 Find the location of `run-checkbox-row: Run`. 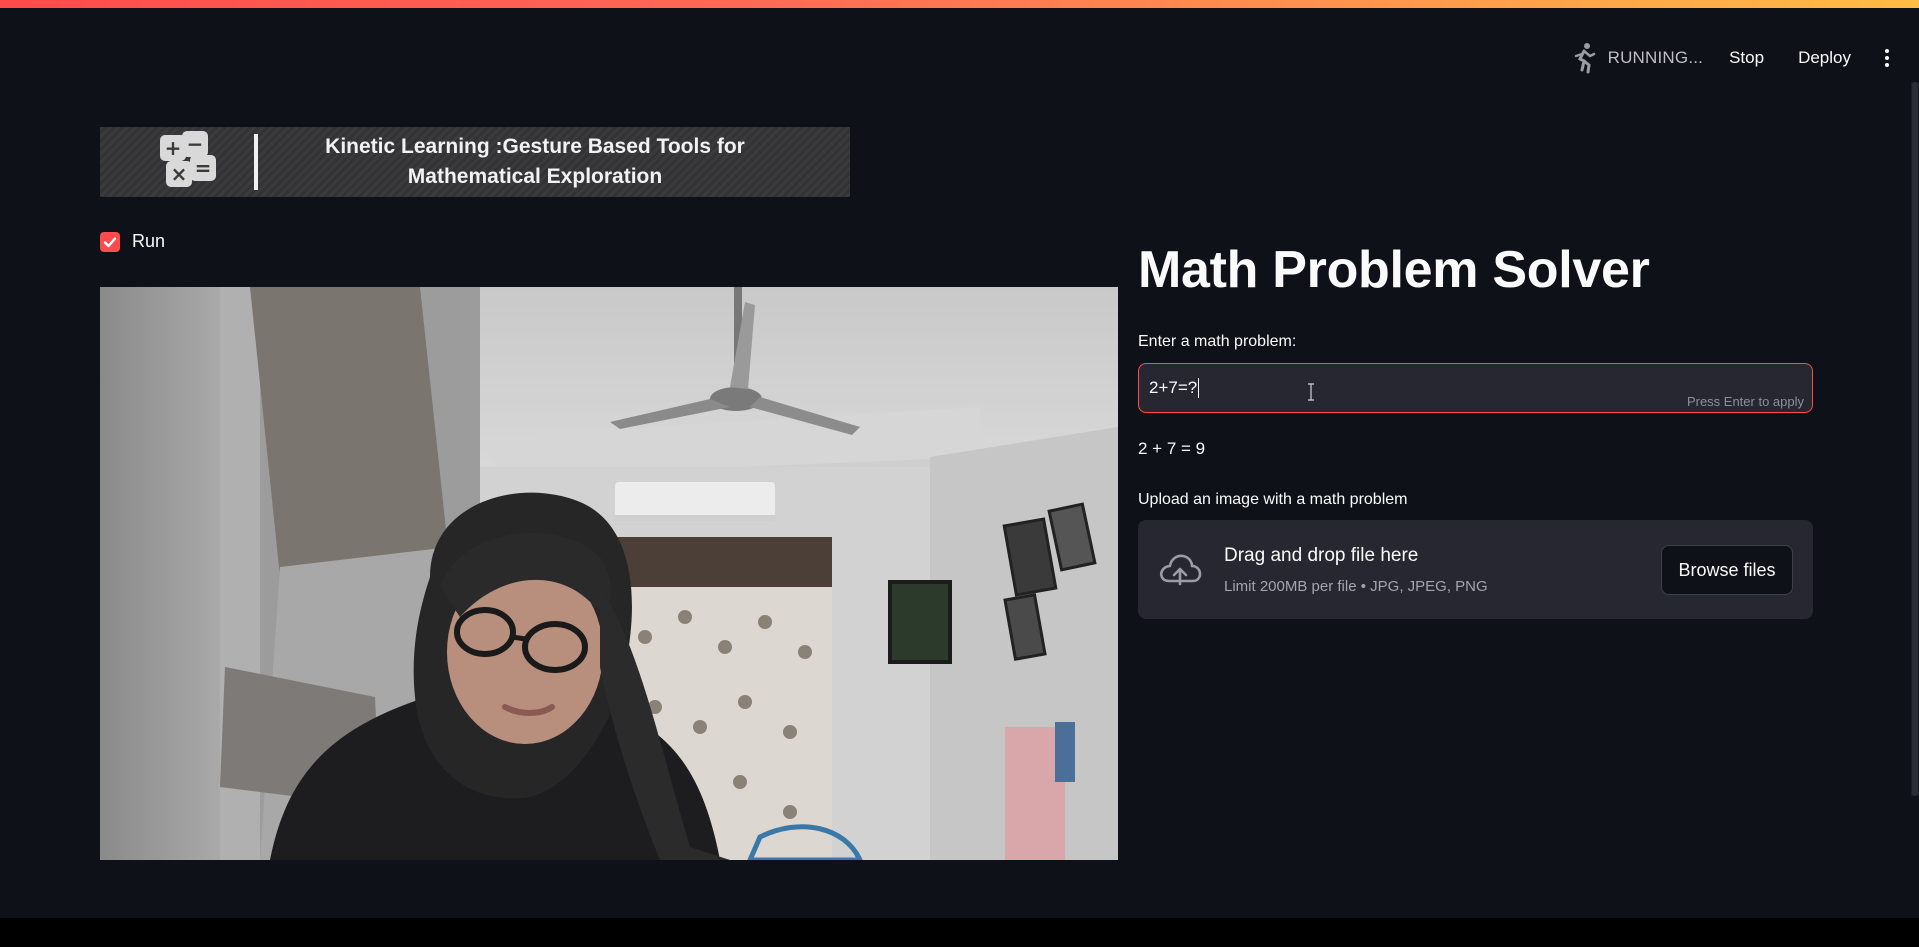

run-checkbox-row: Run is located at coordinates (132, 241).